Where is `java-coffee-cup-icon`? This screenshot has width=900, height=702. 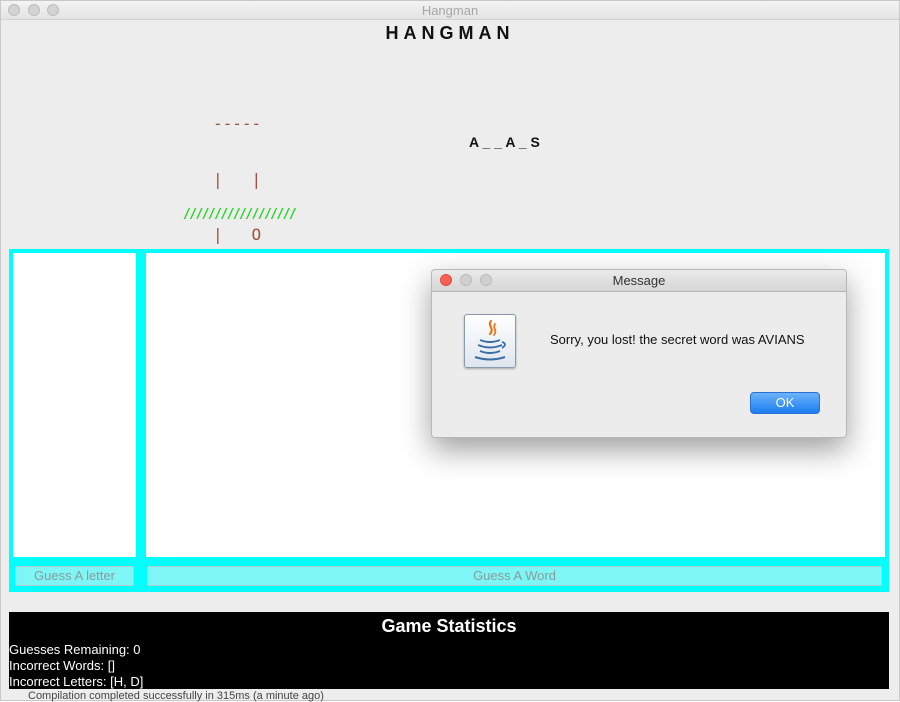 java-coffee-cup-icon is located at coordinates (490, 341).